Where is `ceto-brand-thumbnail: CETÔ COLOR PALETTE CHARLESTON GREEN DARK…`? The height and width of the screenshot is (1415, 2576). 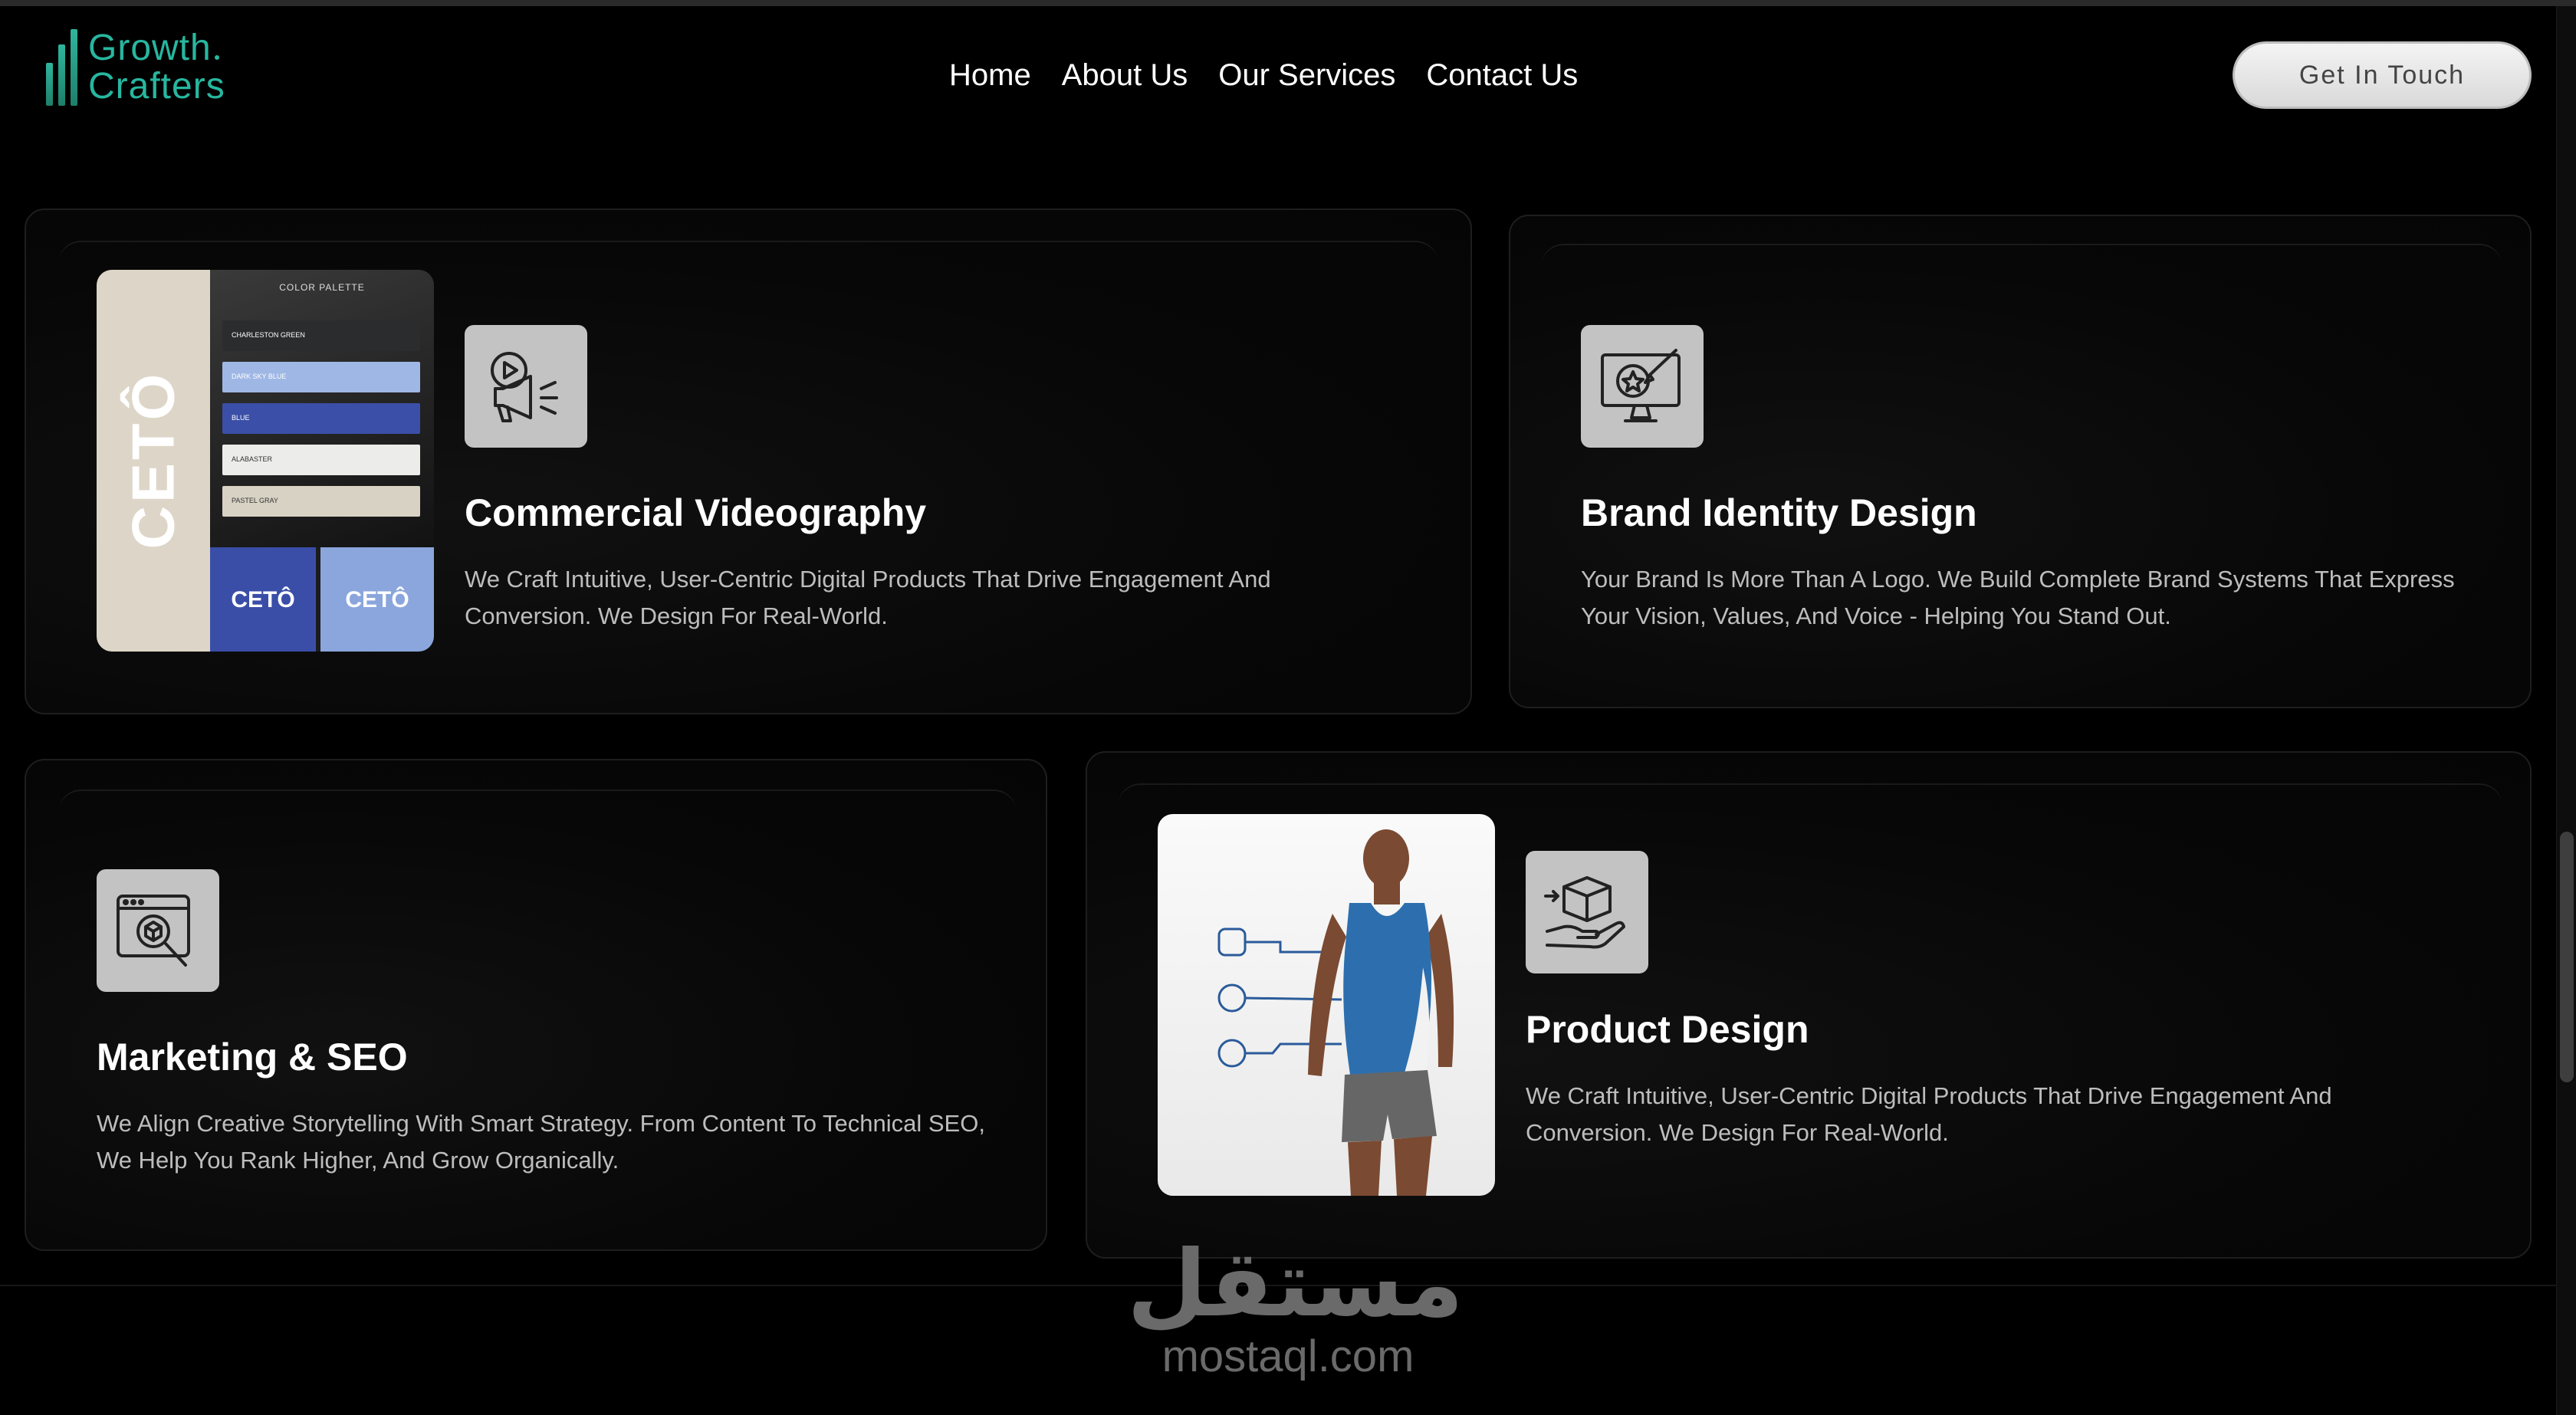
ceto-brand-thumbnail: CETÔ COLOR PALETTE CHARLESTON GREEN DARK… is located at coordinates (265, 461).